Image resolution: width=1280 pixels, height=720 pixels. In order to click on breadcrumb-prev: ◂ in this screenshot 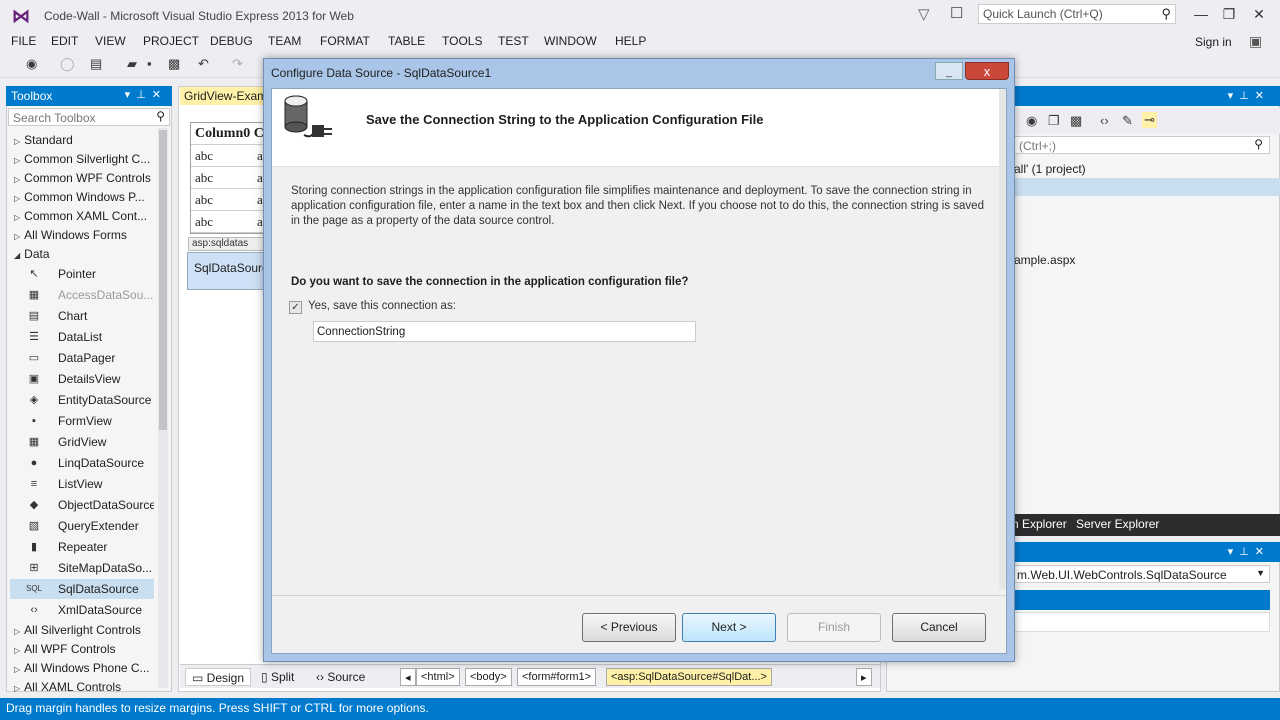, I will do `click(408, 677)`.